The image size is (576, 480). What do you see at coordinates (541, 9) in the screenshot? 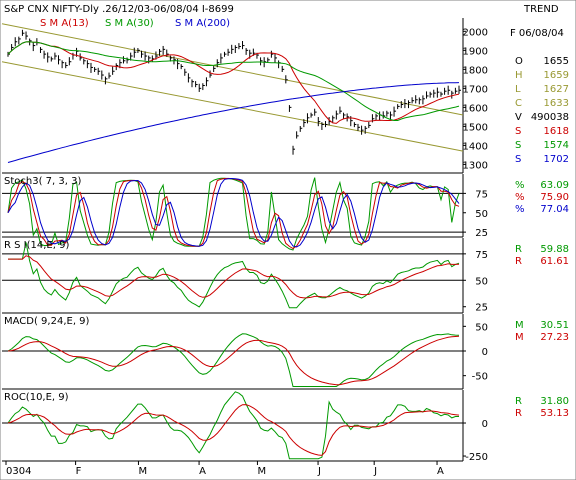
I see `trend-label: TREND` at bounding box center [541, 9].